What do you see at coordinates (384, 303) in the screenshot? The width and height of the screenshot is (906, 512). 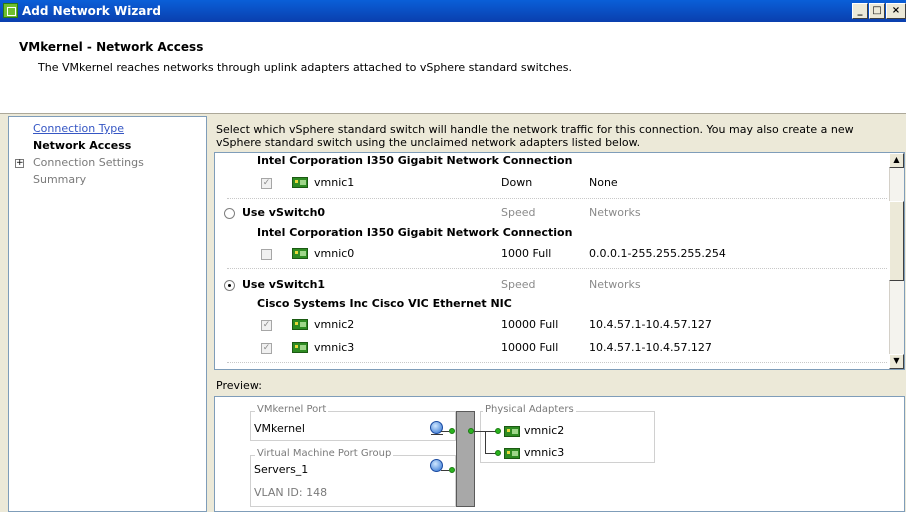 I see `nic-group-title: Cisco Systems Inc Cisco VIC Ethernet NIC` at bounding box center [384, 303].